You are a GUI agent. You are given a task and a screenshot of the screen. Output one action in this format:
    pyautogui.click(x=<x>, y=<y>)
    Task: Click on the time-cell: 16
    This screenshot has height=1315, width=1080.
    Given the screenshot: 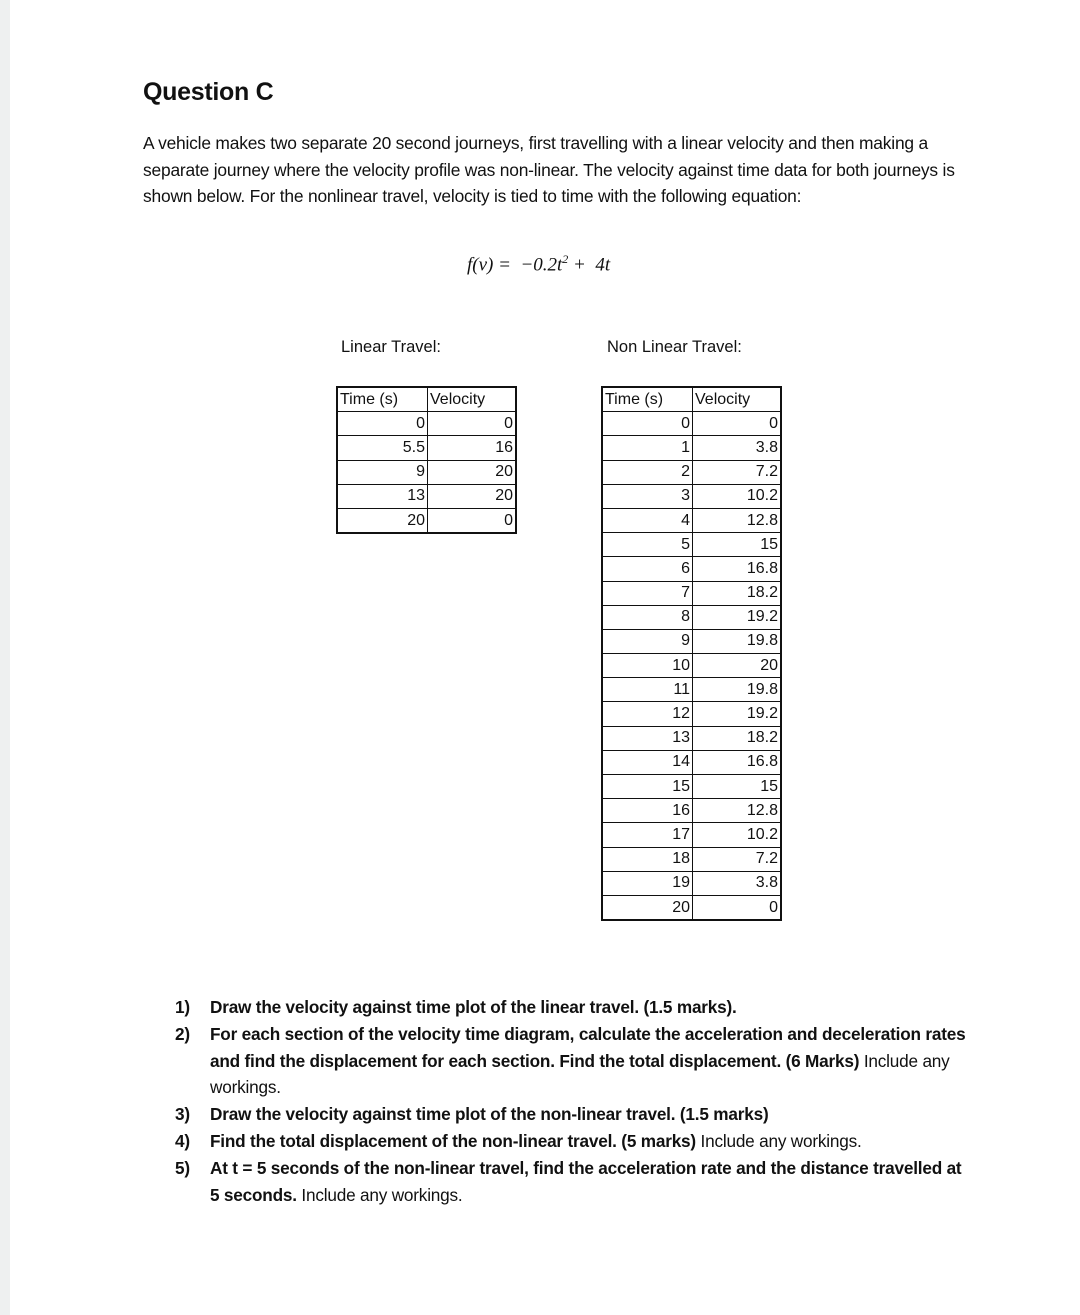 What is the action you would take?
    pyautogui.click(x=647, y=811)
    